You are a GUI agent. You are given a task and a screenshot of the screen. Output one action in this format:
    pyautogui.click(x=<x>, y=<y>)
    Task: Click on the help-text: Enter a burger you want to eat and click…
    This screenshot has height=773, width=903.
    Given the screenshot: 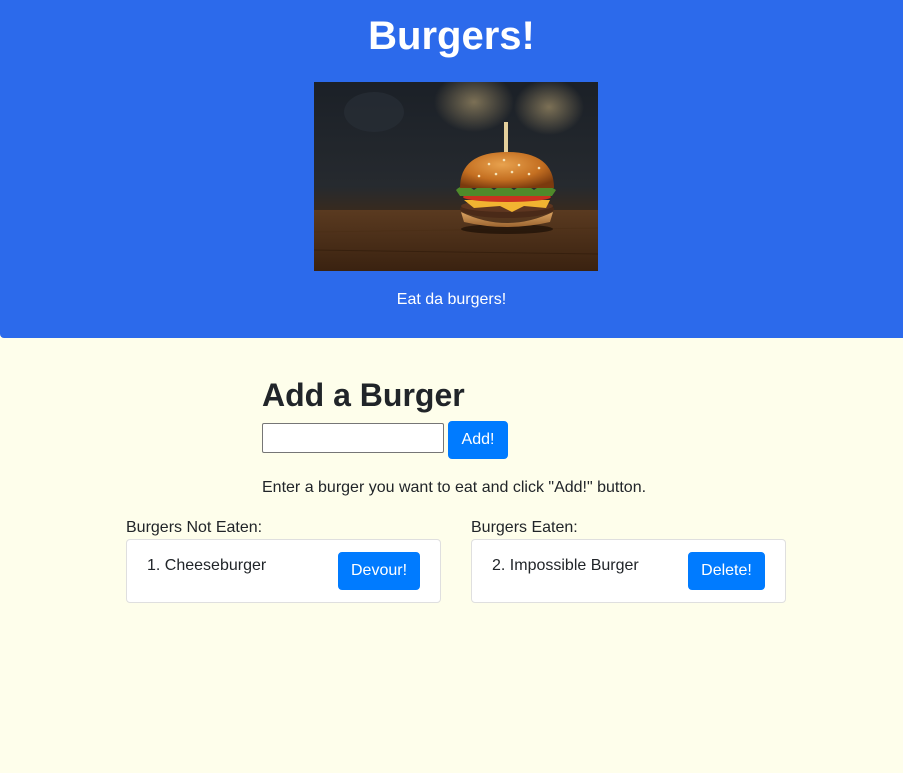 What is the action you would take?
    pyautogui.click(x=454, y=487)
    